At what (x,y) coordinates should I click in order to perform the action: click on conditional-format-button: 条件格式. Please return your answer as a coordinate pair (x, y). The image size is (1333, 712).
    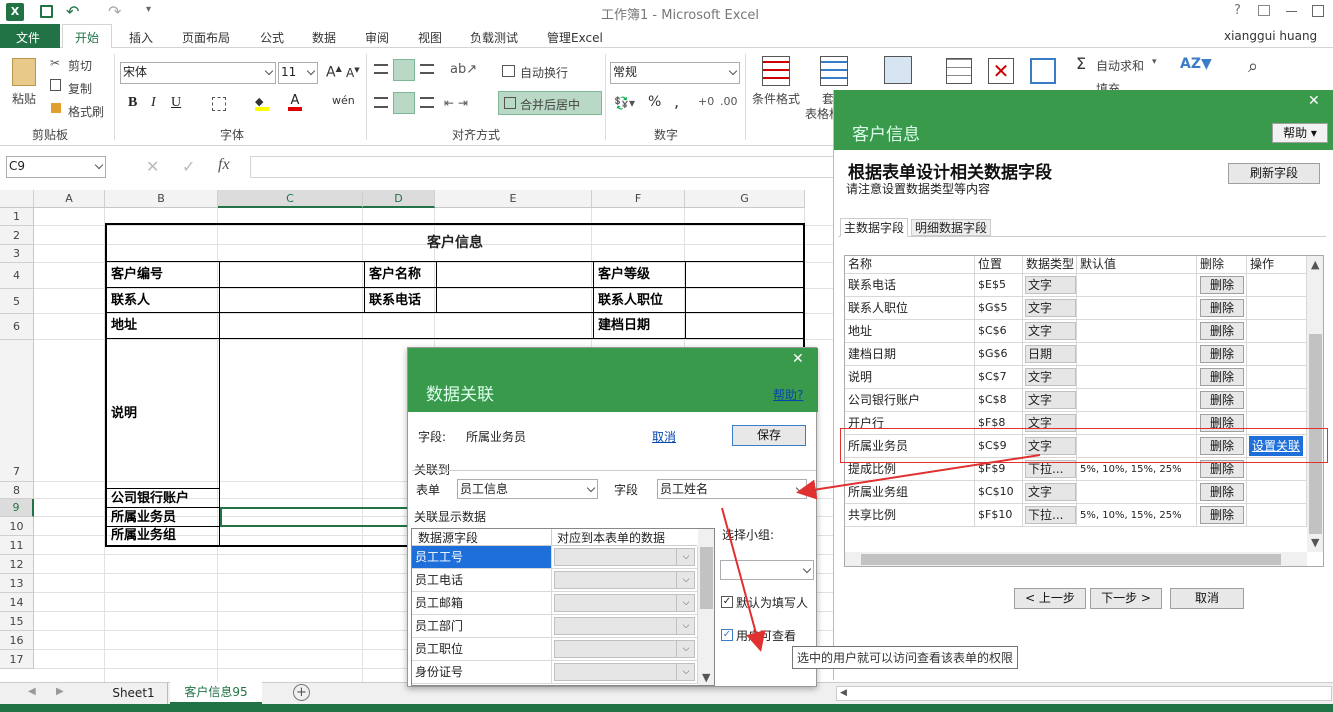
    Looking at the image, I should click on (776, 98).